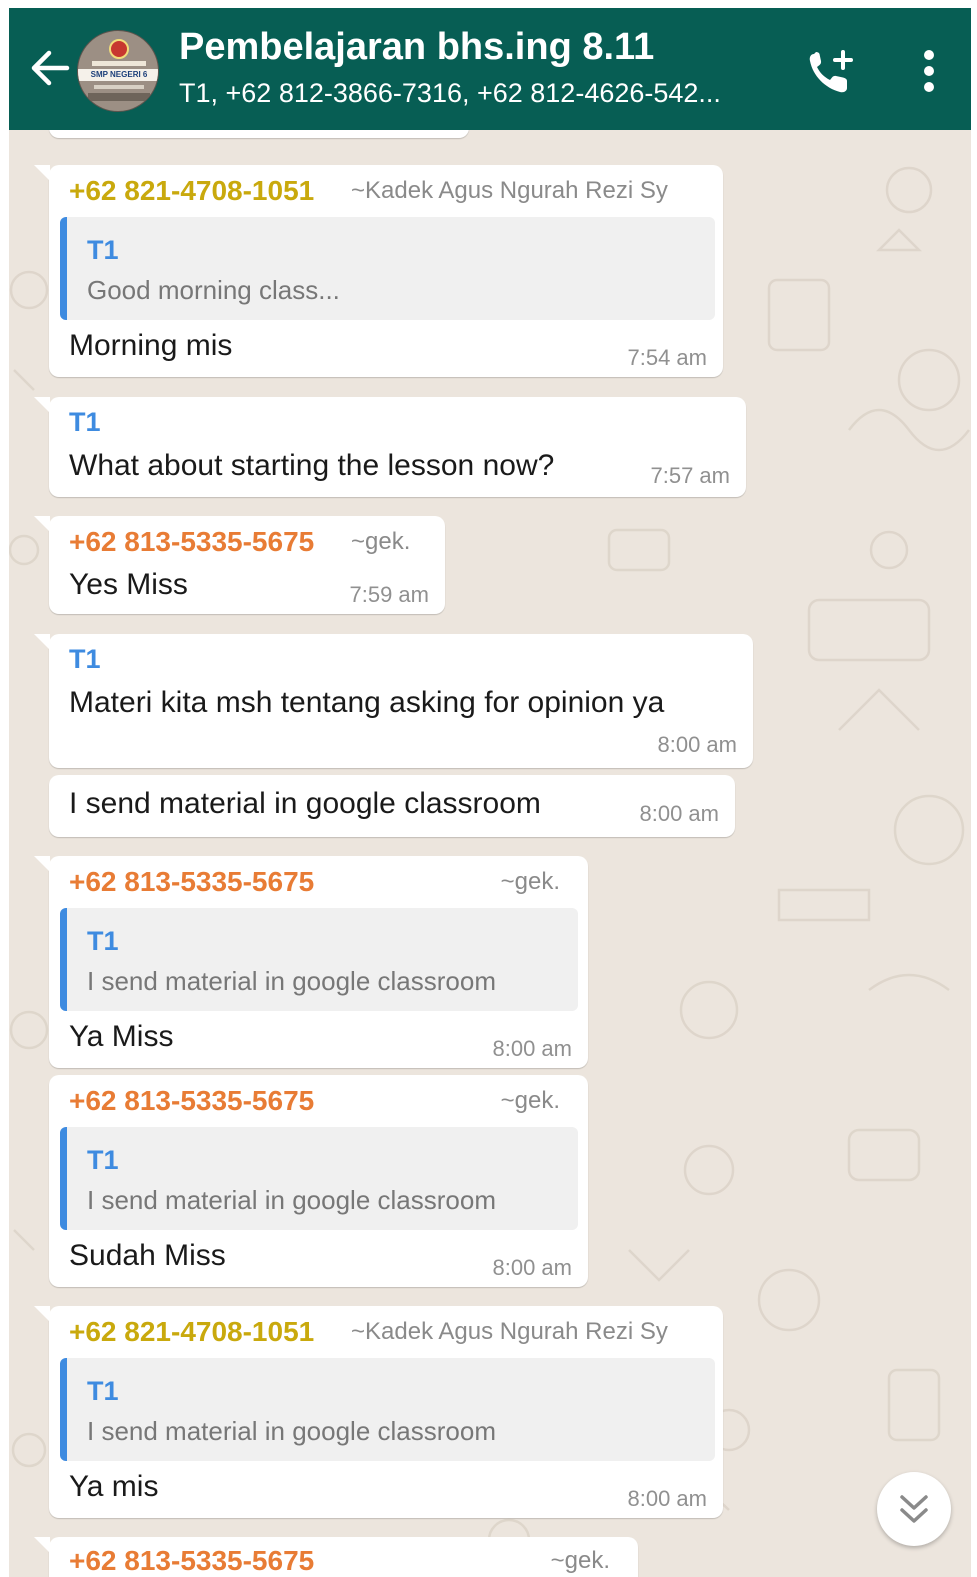 The height and width of the screenshot is (1577, 977). Describe the element at coordinates (151, 345) in the screenshot. I see `message-text: Morning mis` at that location.